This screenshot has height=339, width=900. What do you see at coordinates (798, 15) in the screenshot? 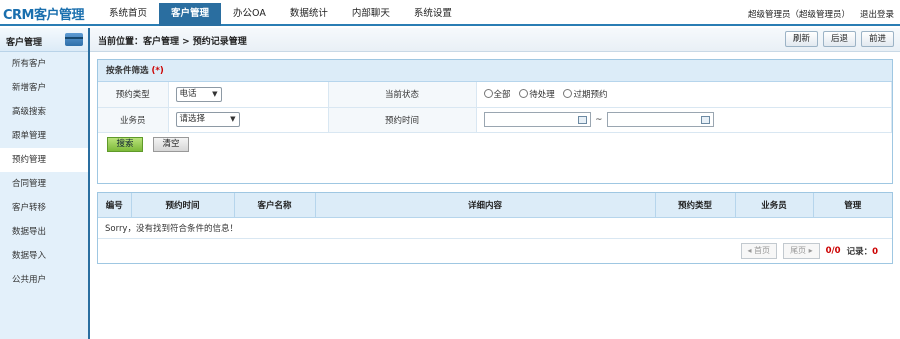
I see `user-name: 超级管理员（超级管理员）` at bounding box center [798, 15].